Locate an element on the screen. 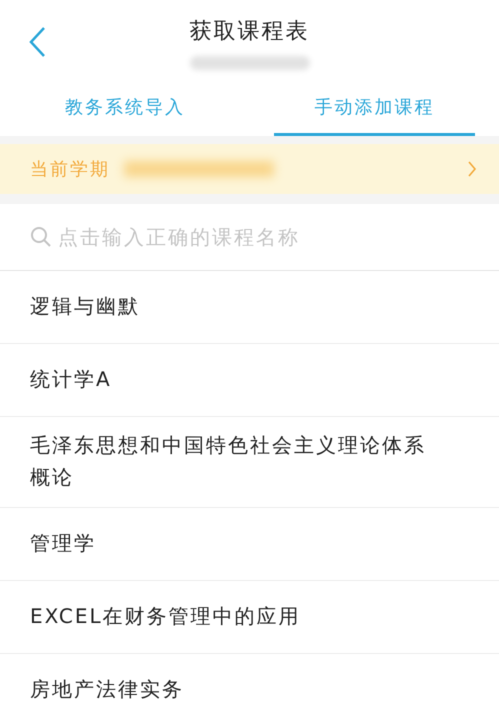 The image size is (499, 723). back-icon is located at coordinates (37, 42).